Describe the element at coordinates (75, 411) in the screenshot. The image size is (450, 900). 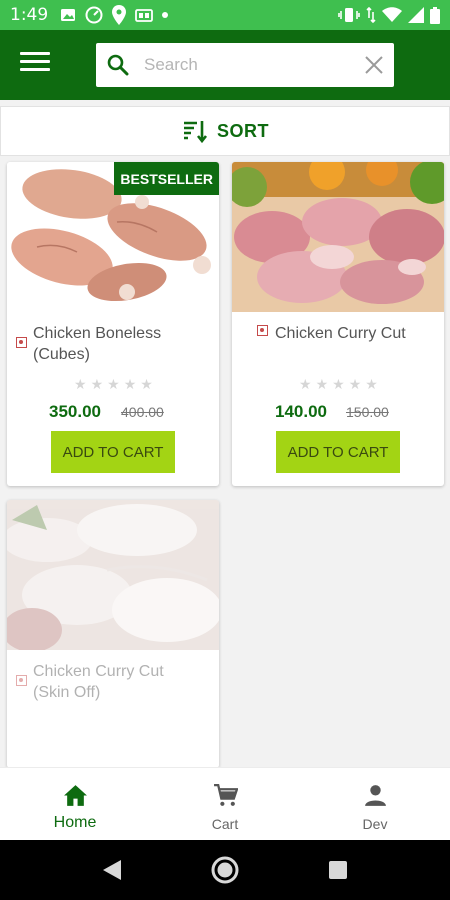
I see `product-price: 350.00` at that location.